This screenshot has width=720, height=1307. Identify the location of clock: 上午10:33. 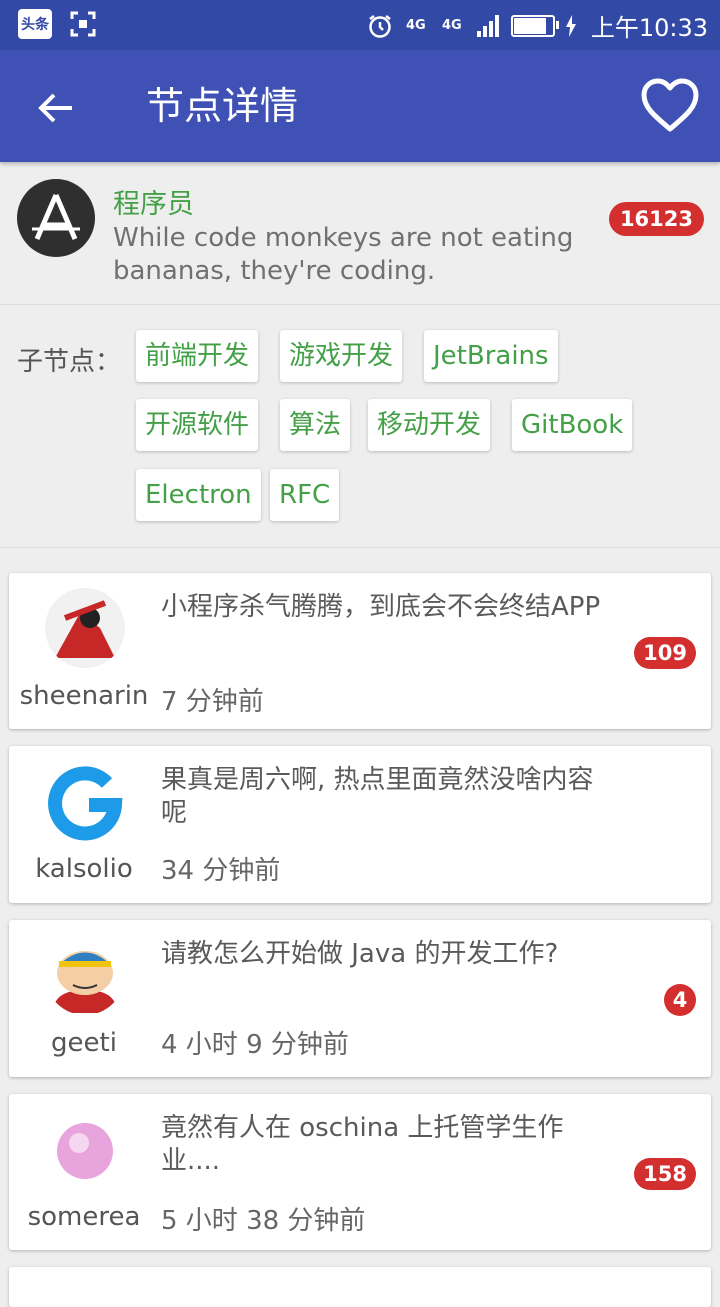
(649, 28).